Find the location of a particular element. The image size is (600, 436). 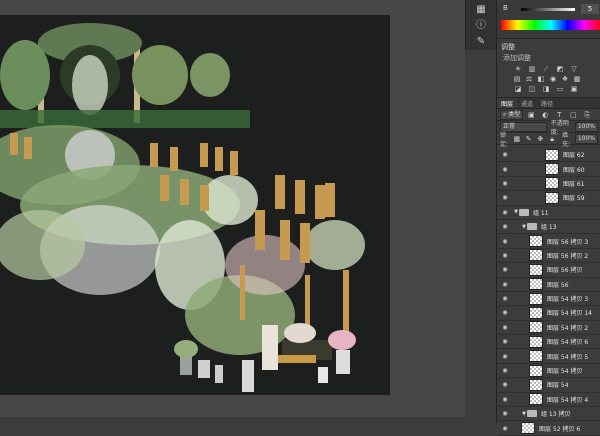

color-lookup-icon: ▦ is located at coordinates (577, 79).